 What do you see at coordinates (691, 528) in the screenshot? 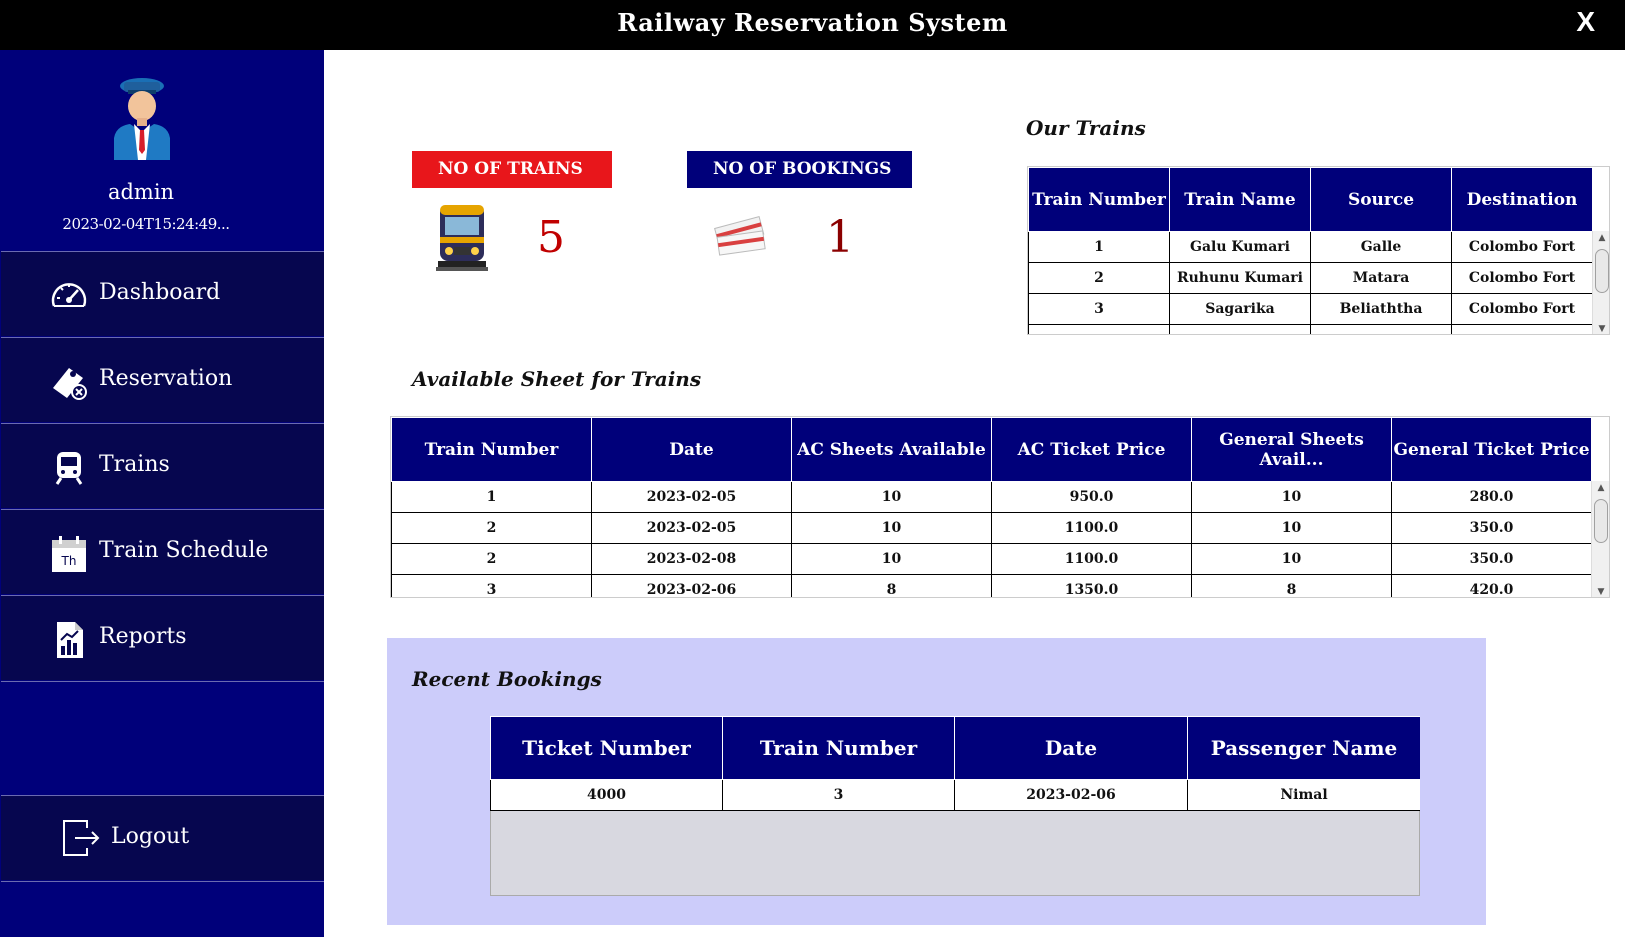
I see `table-cell: 2023-02-05` at bounding box center [691, 528].